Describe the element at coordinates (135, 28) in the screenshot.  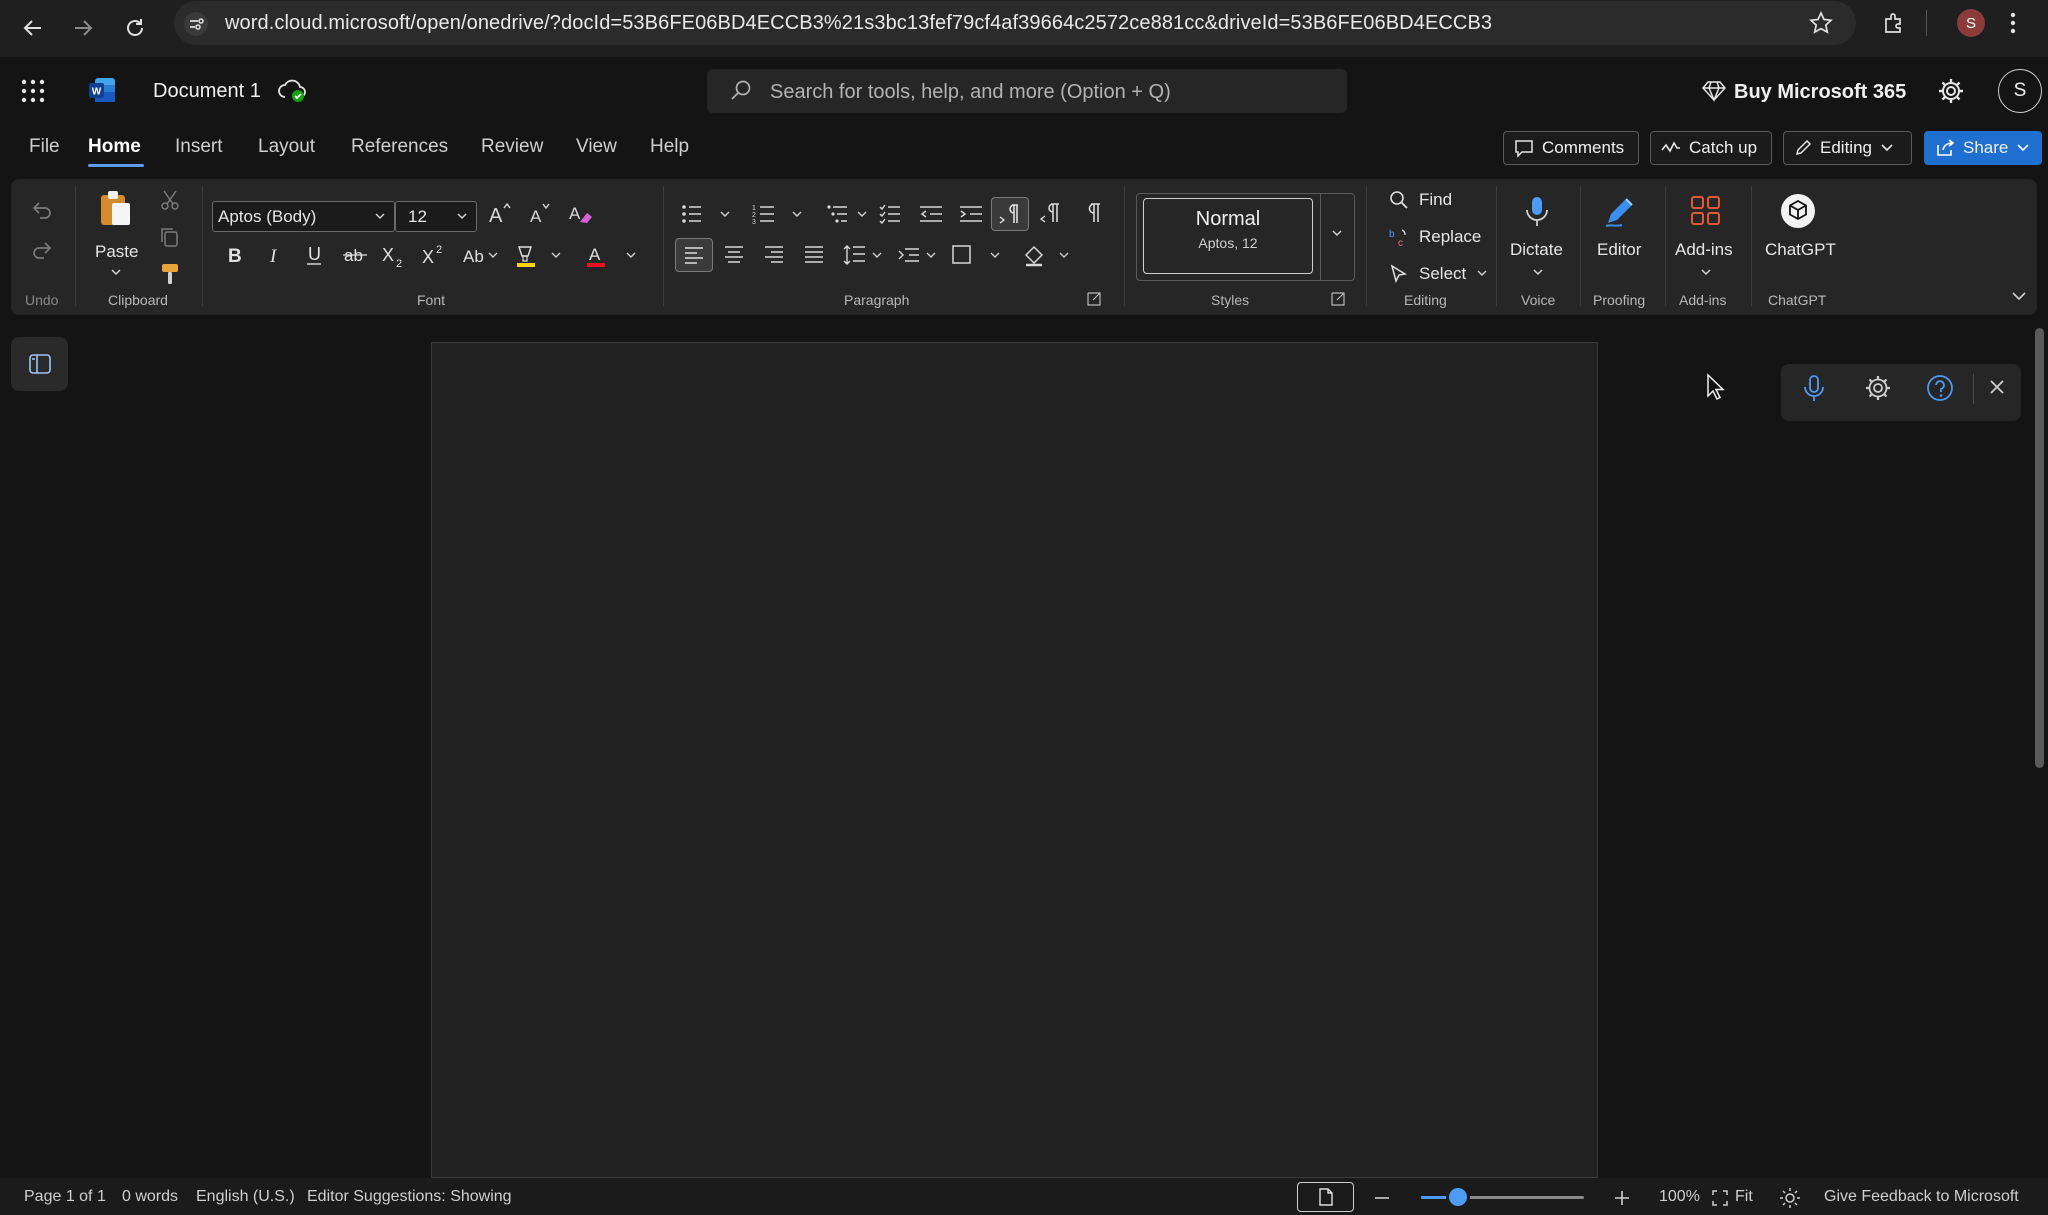
I see `reload-button` at that location.